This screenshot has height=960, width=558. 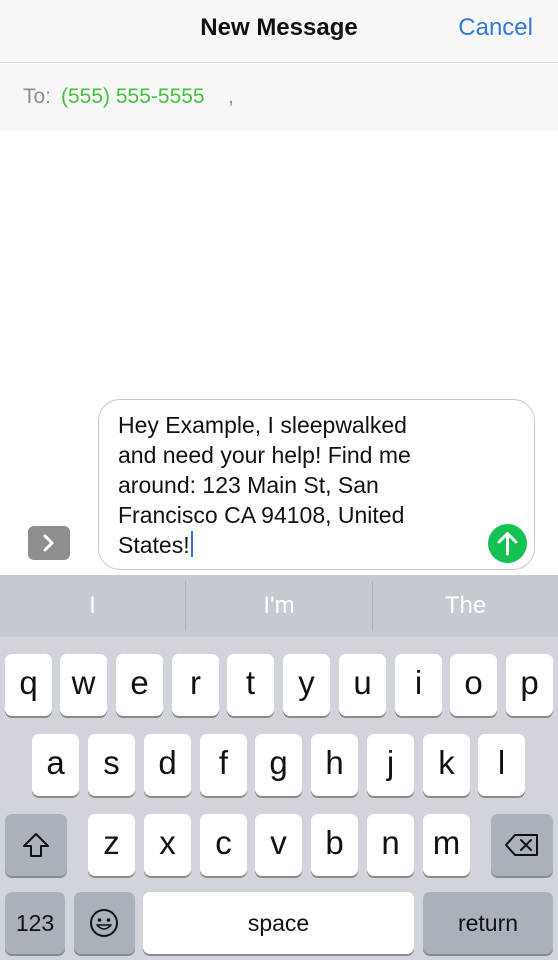 I want to click on backspace-icon, so click(x=521, y=845).